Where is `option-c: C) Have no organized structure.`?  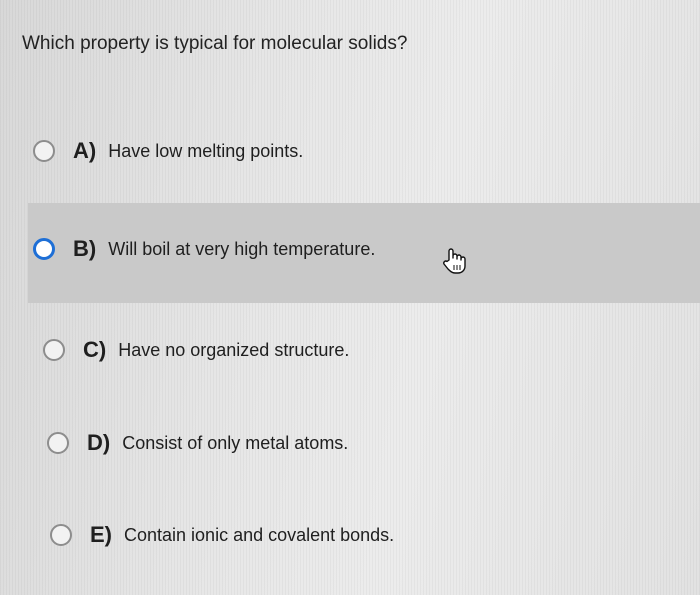
option-c: C) Have no organized structure. is located at coordinates (196, 350).